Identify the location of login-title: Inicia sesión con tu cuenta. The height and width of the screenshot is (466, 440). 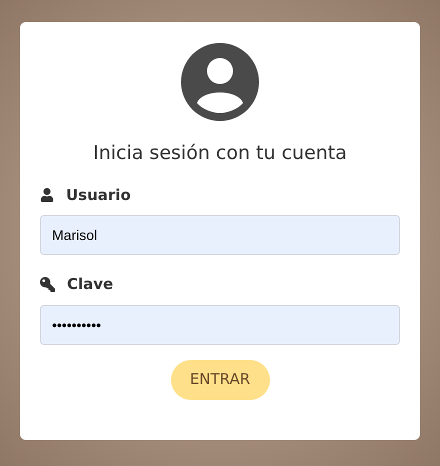
(220, 153).